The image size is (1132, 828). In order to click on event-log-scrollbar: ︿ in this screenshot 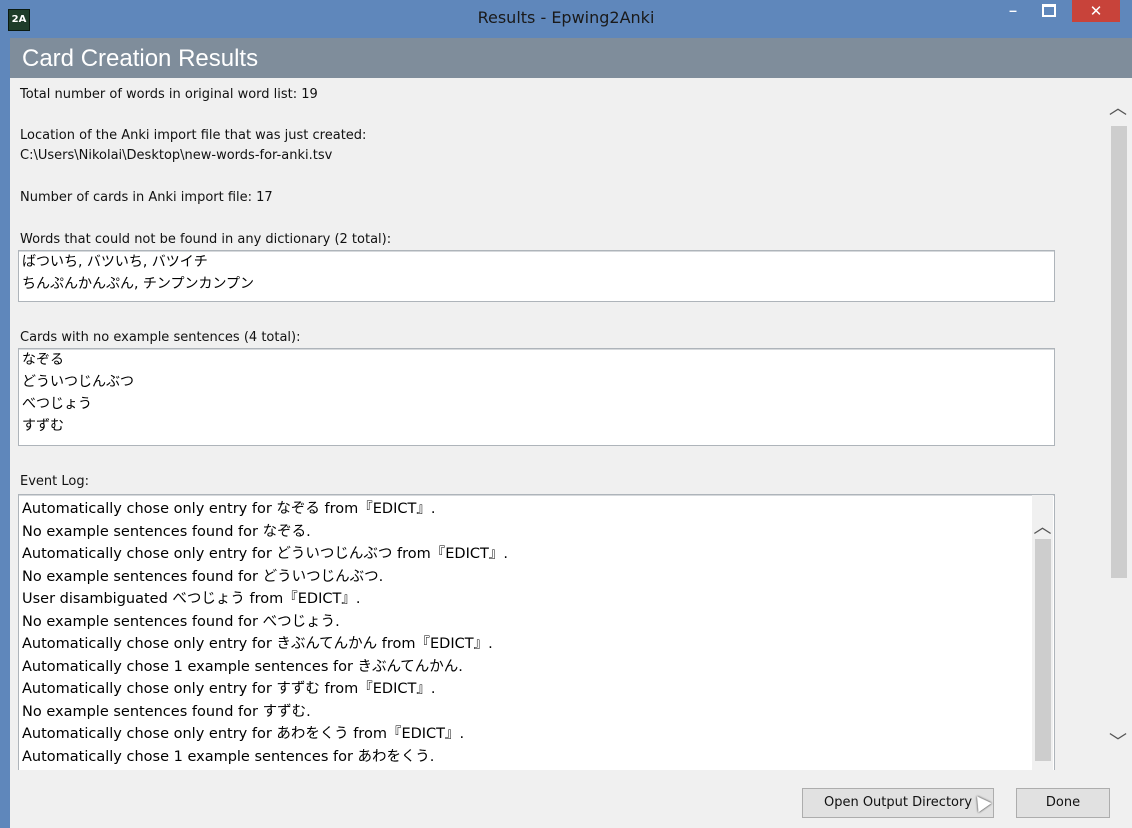, I will do `click(1042, 633)`.